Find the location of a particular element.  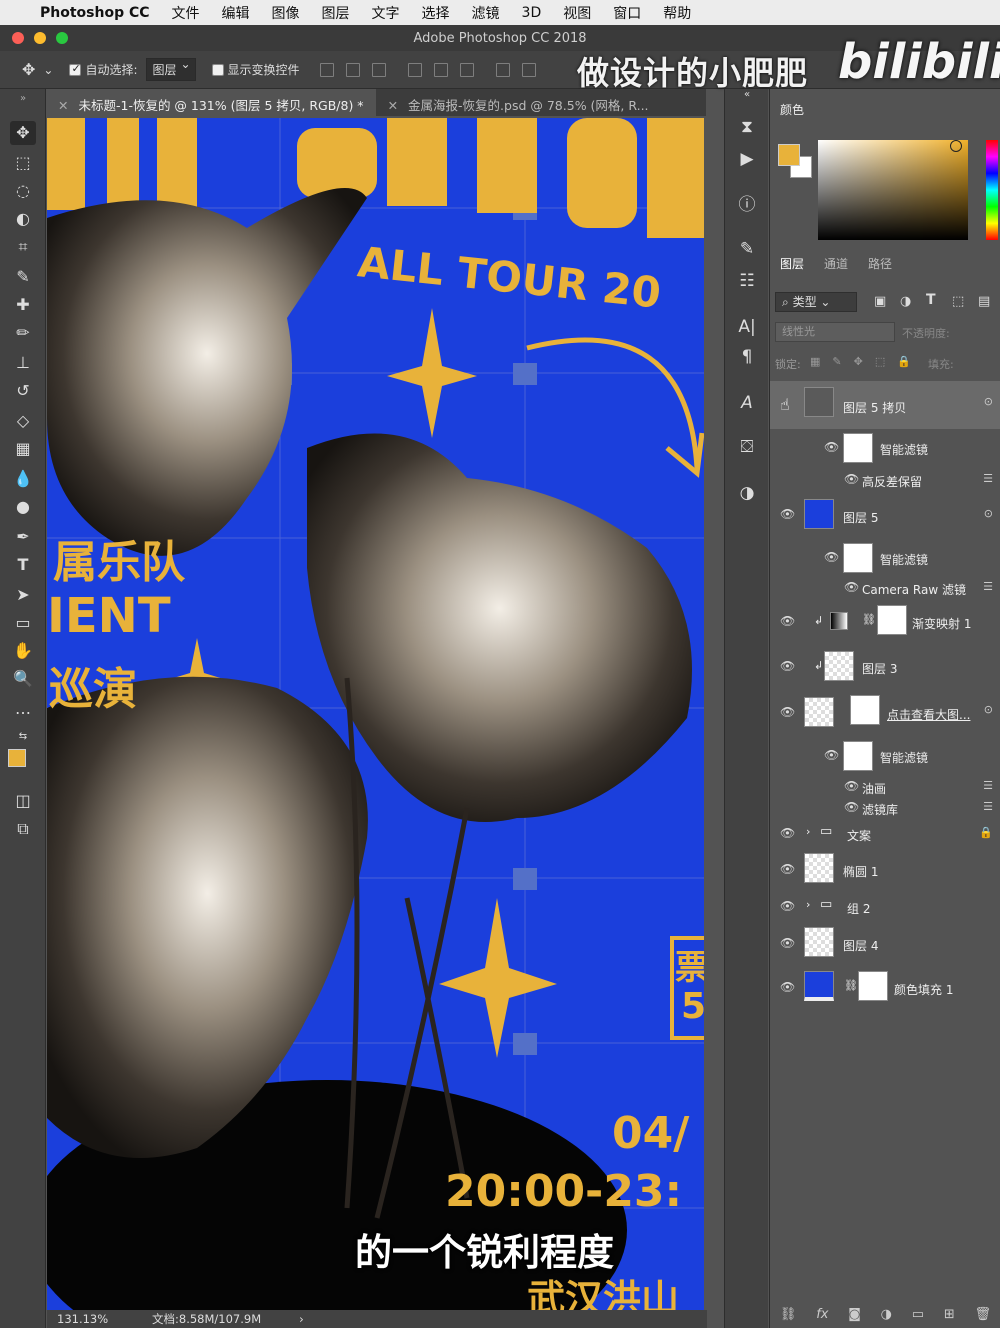

layer-row: ☝ 图层 5 拷贝 ⊙ is located at coordinates (885, 405).